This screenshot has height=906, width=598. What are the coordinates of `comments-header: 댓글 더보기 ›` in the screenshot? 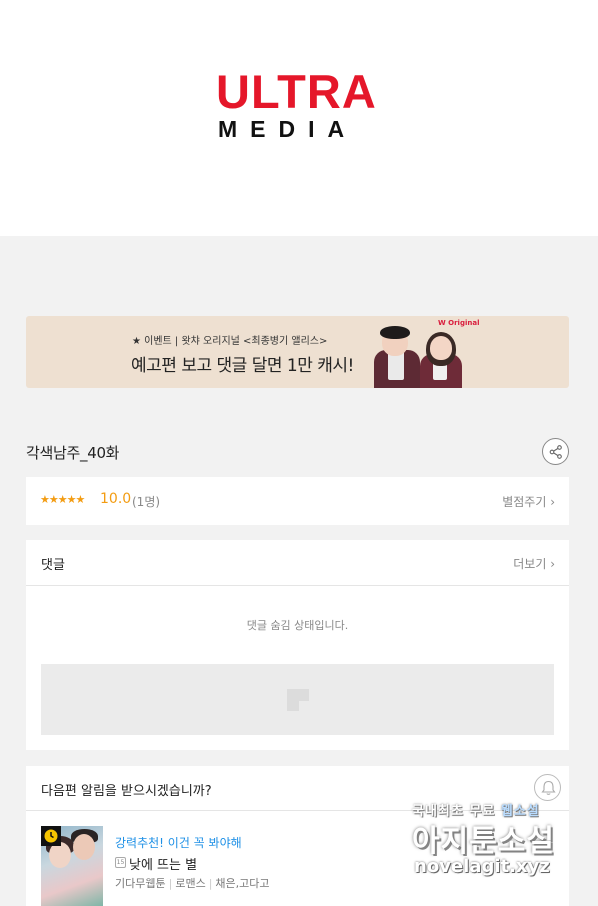 It's located at (297, 563).